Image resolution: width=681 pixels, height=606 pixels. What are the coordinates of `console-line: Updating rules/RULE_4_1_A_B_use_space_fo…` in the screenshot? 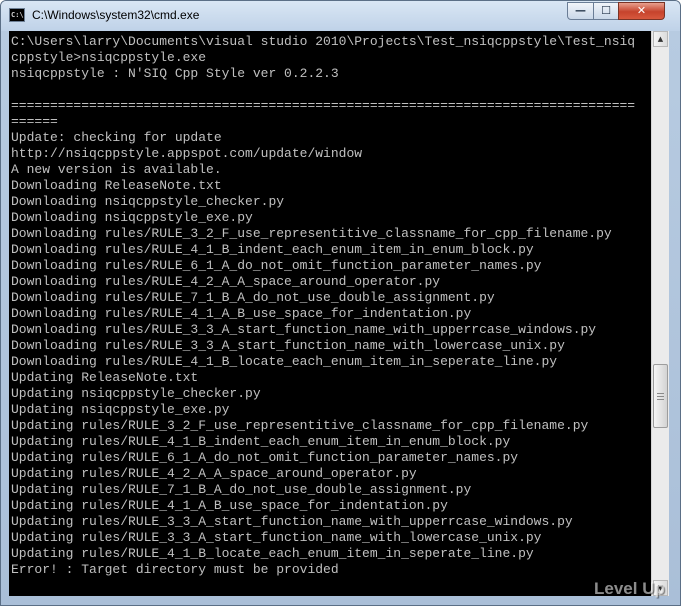 It's located at (229, 505).